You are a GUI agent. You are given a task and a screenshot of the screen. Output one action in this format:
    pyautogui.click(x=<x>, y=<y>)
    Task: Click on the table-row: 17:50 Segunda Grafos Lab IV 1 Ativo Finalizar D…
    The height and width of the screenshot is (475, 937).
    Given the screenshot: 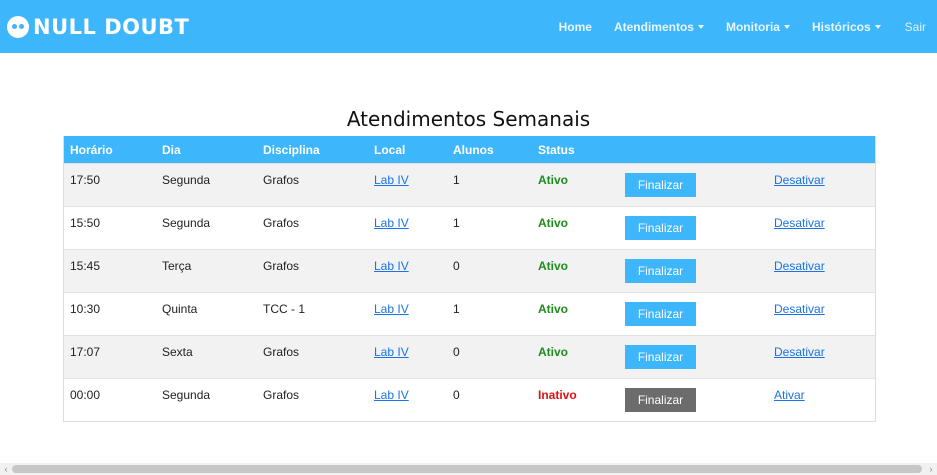 What is the action you would take?
    pyautogui.click(x=469, y=184)
    